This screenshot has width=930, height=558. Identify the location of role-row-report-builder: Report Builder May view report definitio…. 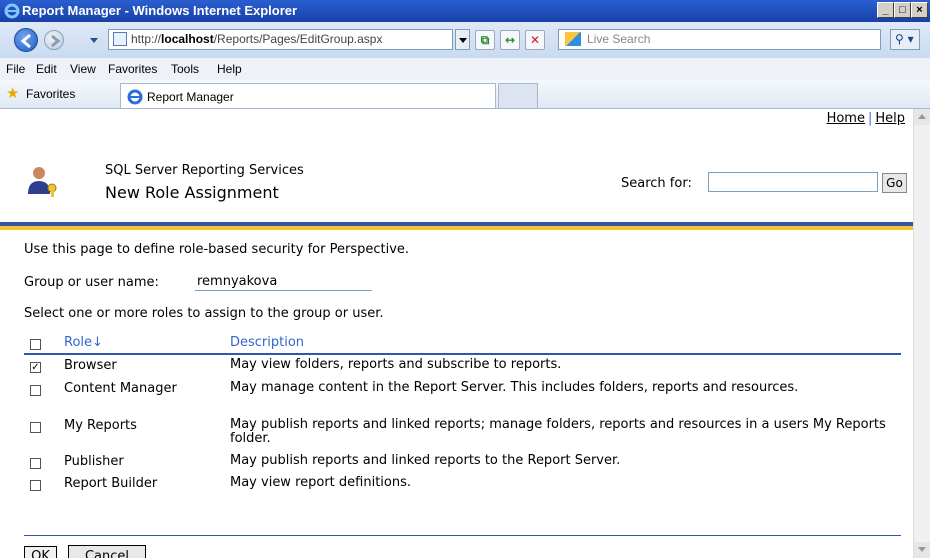
(462, 485).